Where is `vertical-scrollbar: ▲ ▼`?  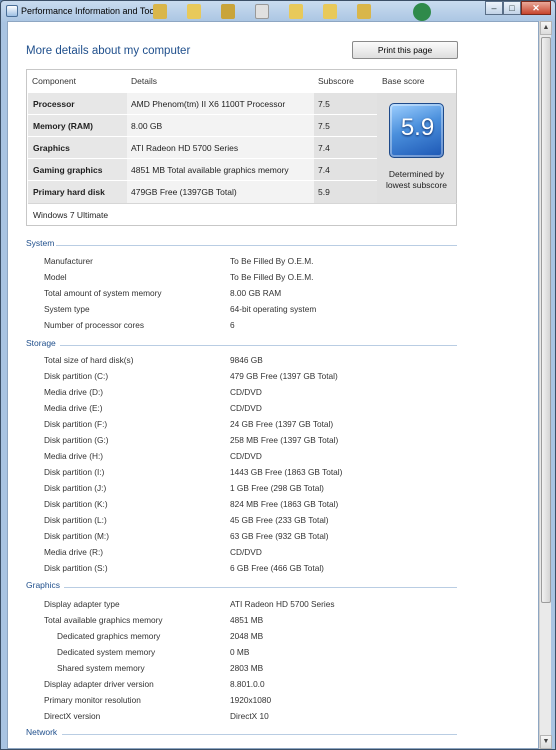 vertical-scrollbar: ▲ ▼ is located at coordinates (545, 385).